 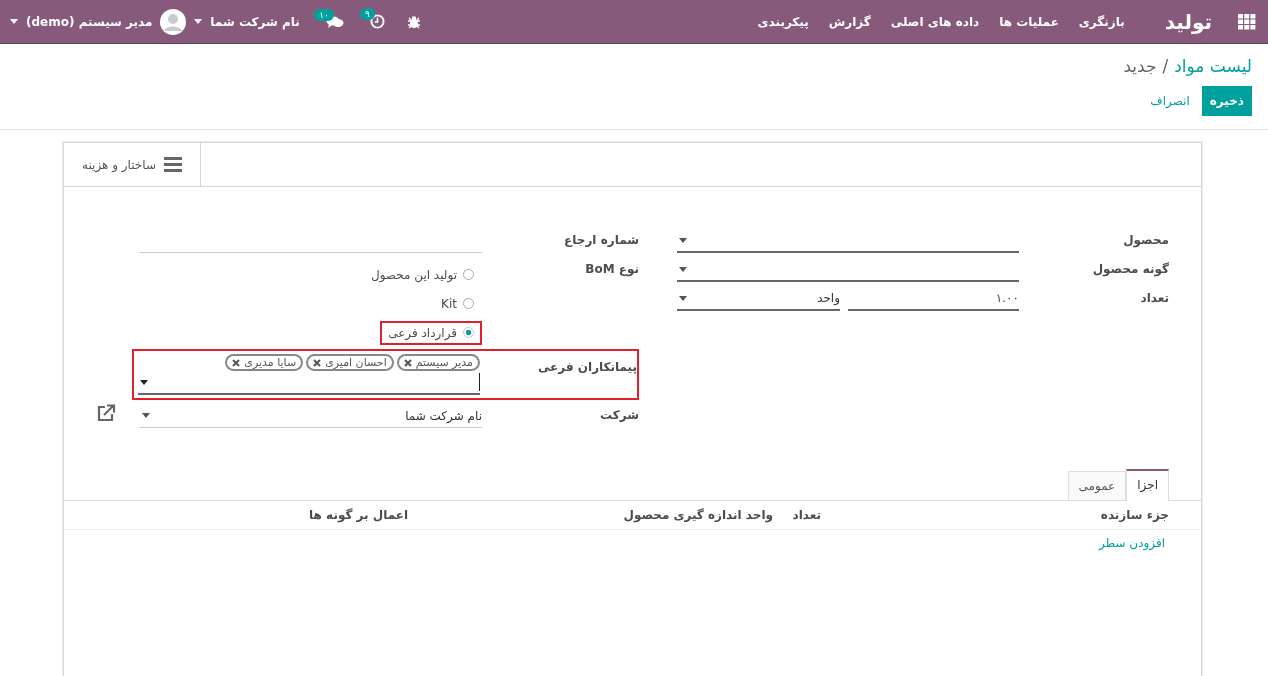 I want to click on radio-option: Kit, so click(x=457, y=303).